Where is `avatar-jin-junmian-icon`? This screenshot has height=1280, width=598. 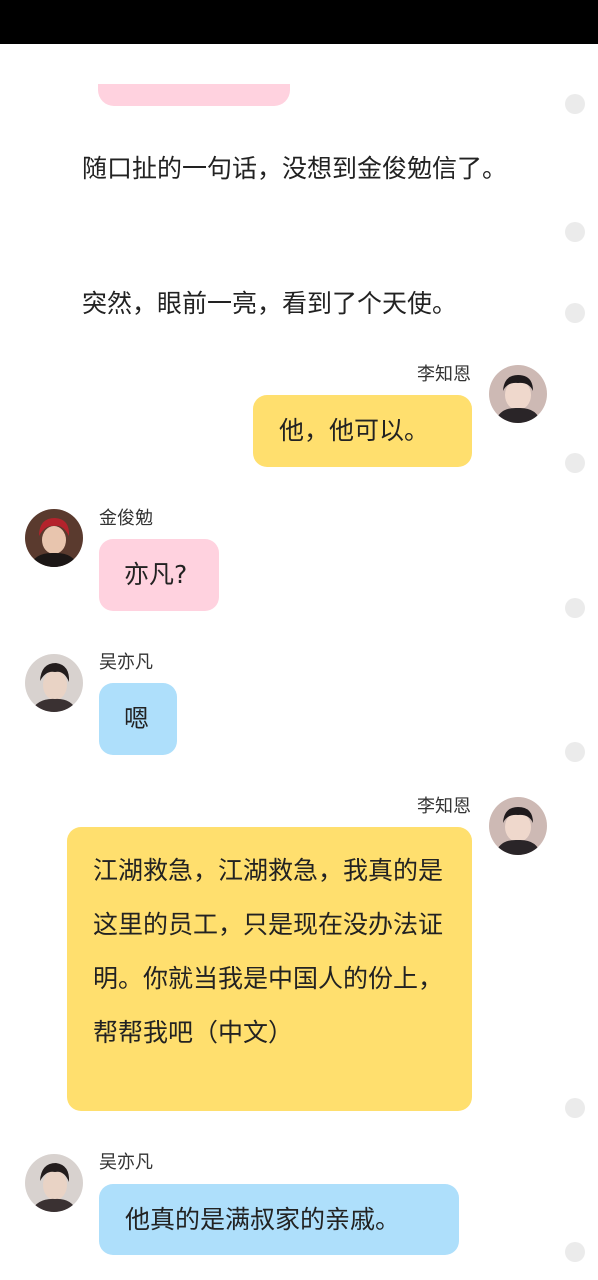 avatar-jin-junmian-icon is located at coordinates (54, 538).